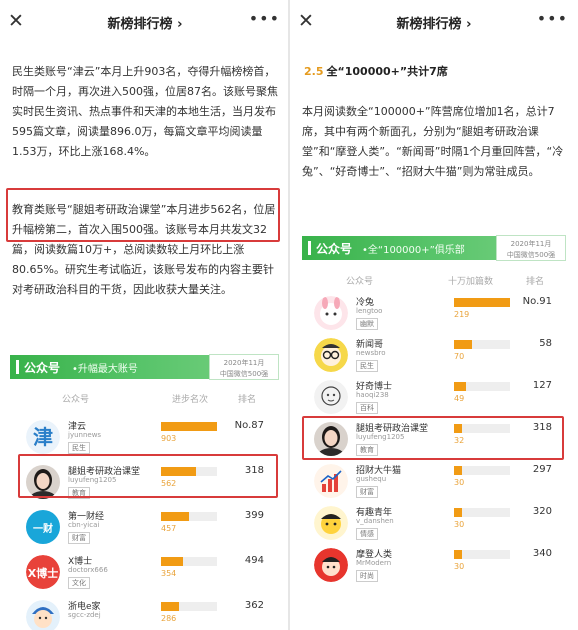 This screenshot has height=630, width=578. I want to click on account-id: newsbro, so click(371, 353).